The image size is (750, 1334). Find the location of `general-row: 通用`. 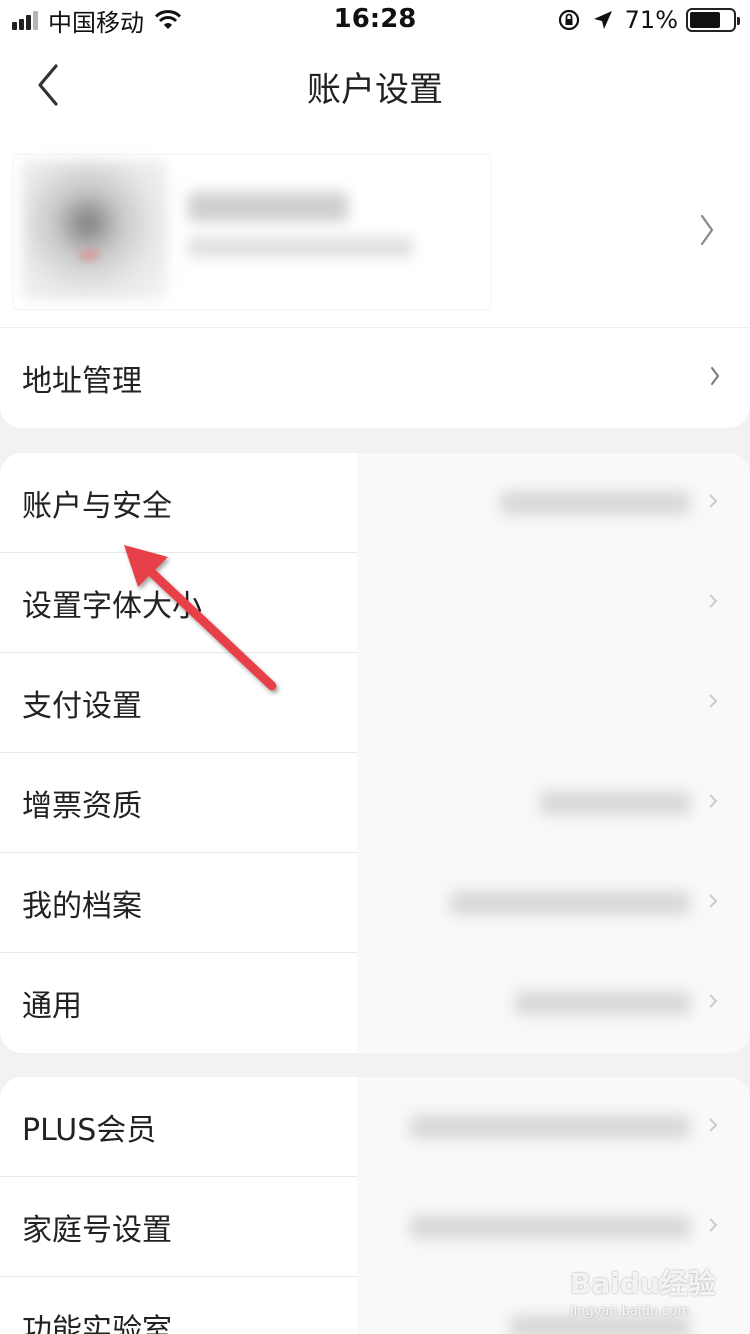

general-row: 通用 is located at coordinates (375, 1003).